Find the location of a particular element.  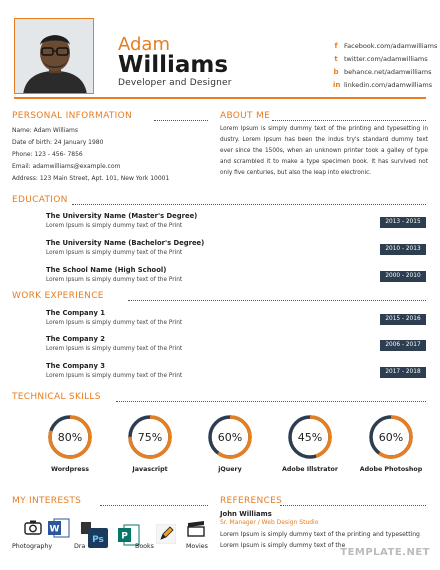

education-item-title: The University Name (Bachelor's Degree) is located at coordinates (125, 243).